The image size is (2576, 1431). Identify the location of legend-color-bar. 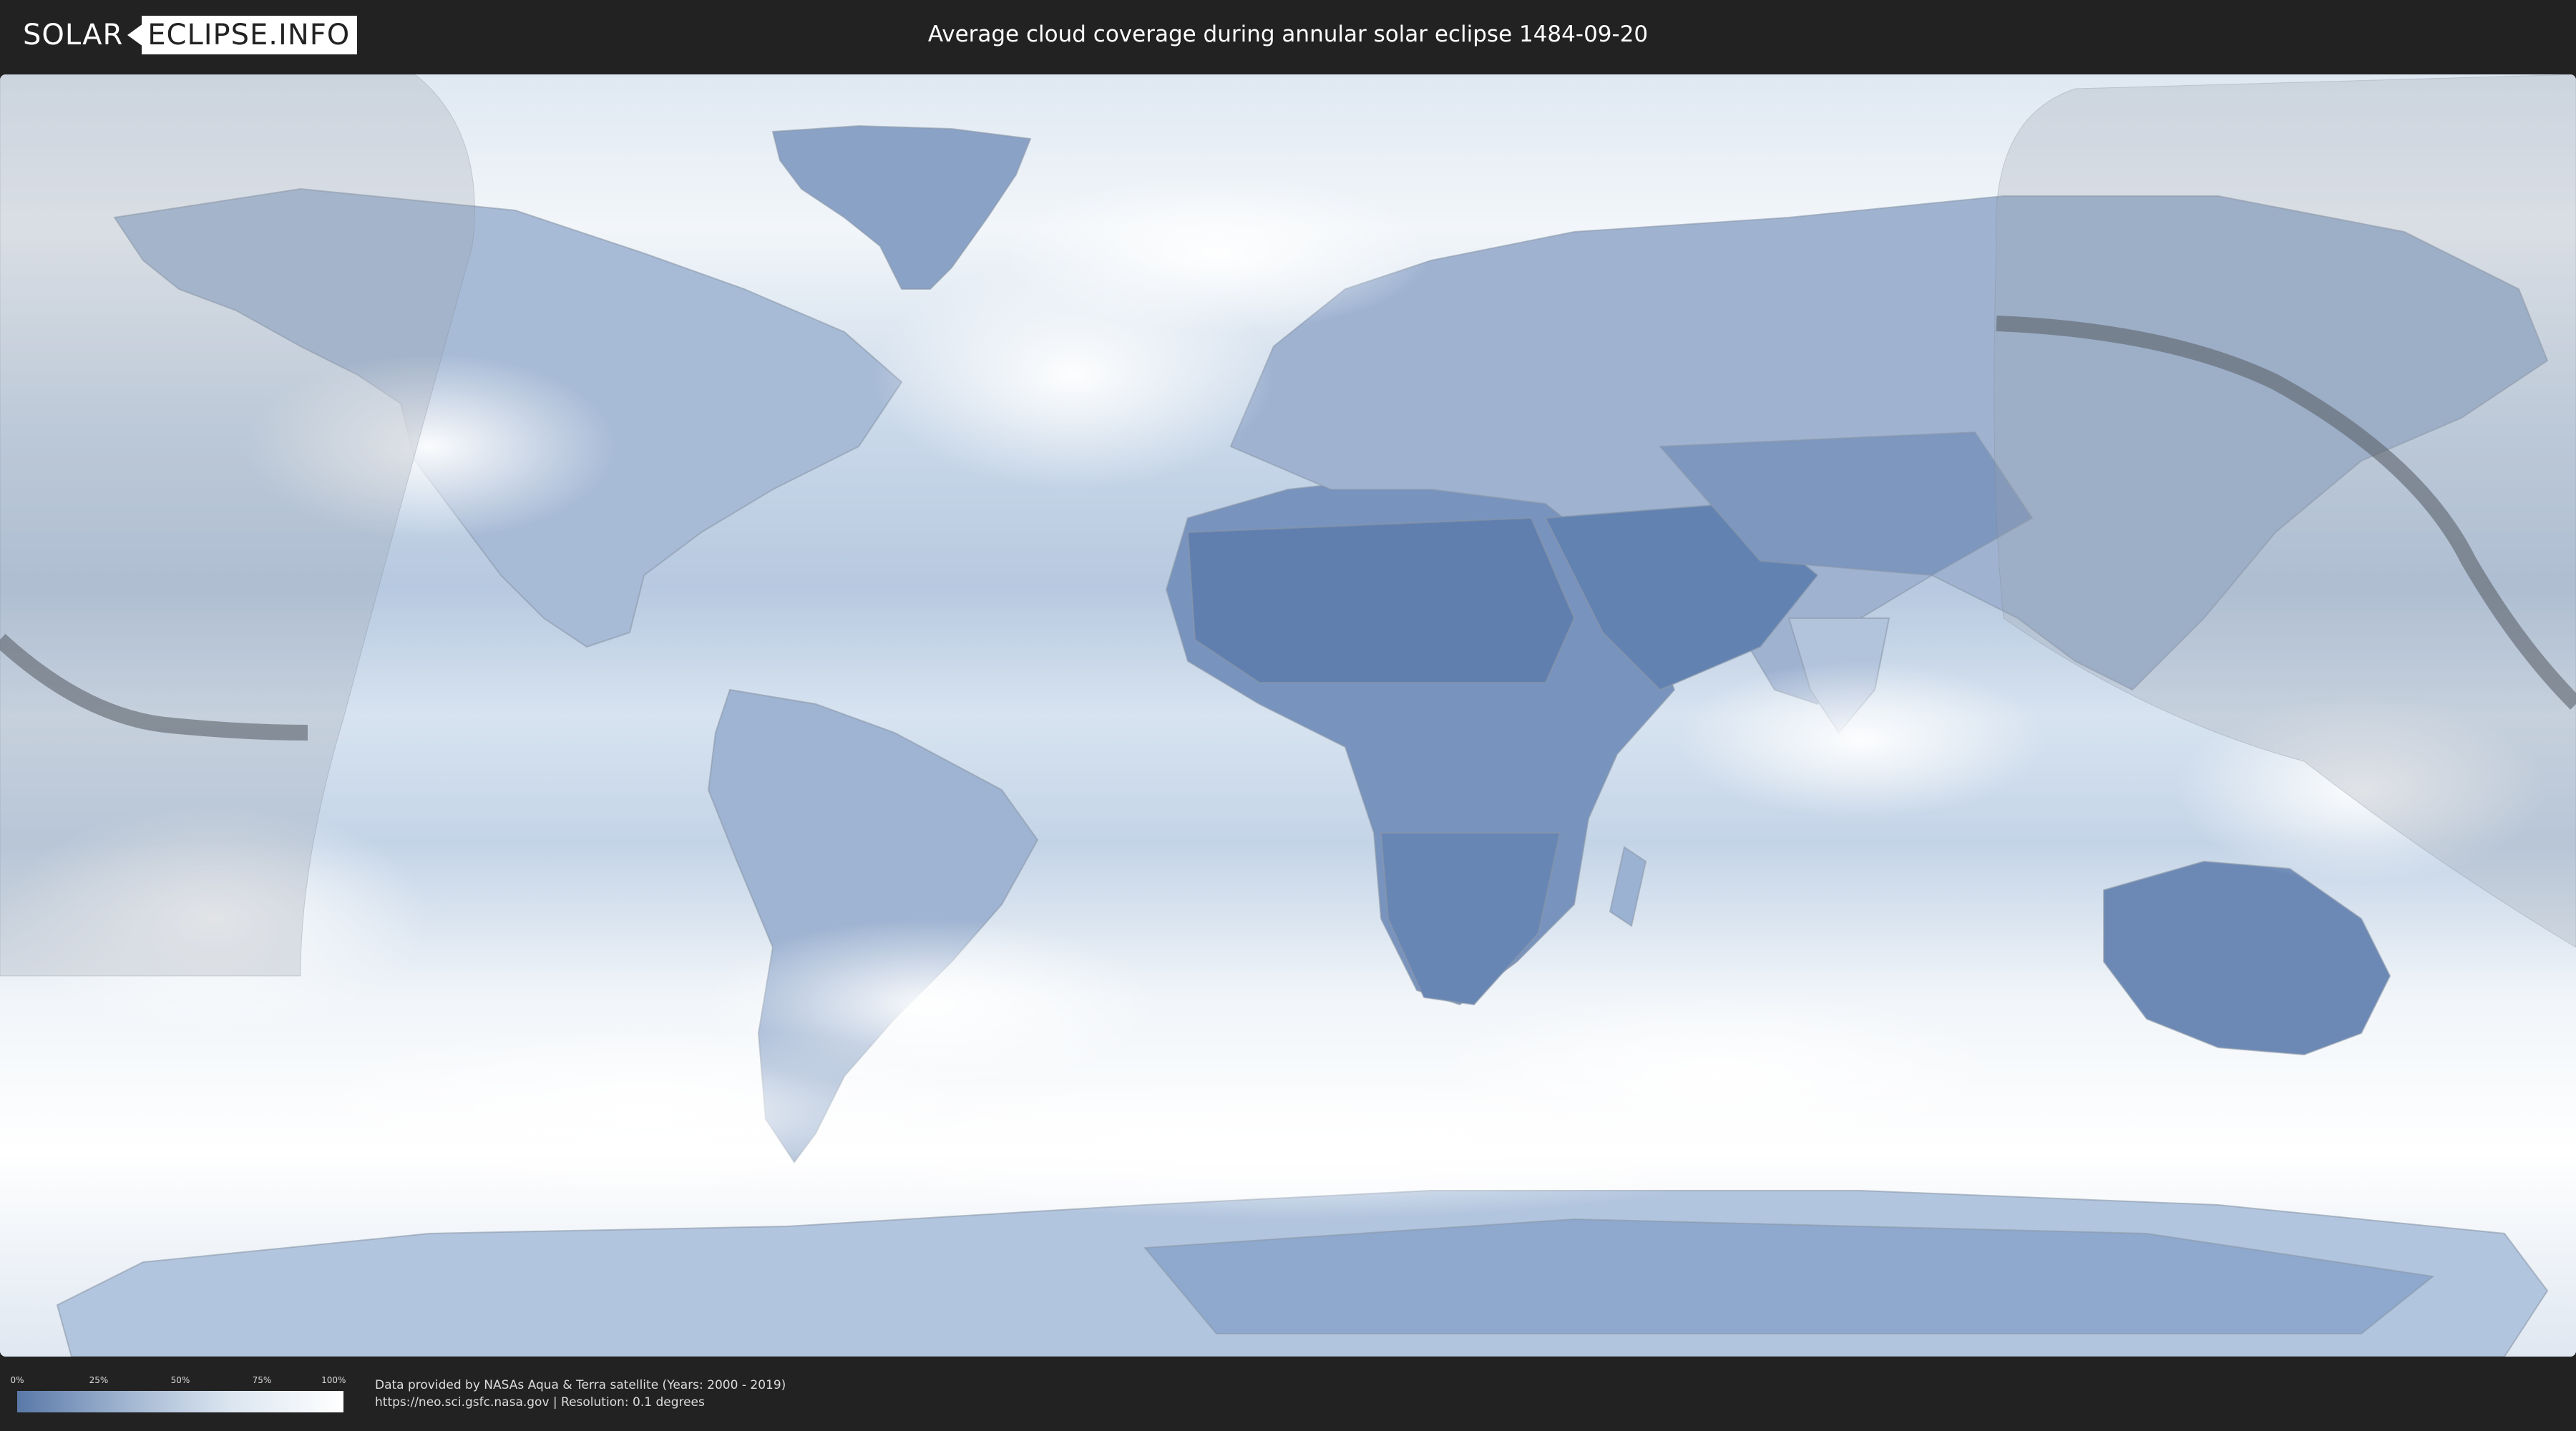
(180, 1402).